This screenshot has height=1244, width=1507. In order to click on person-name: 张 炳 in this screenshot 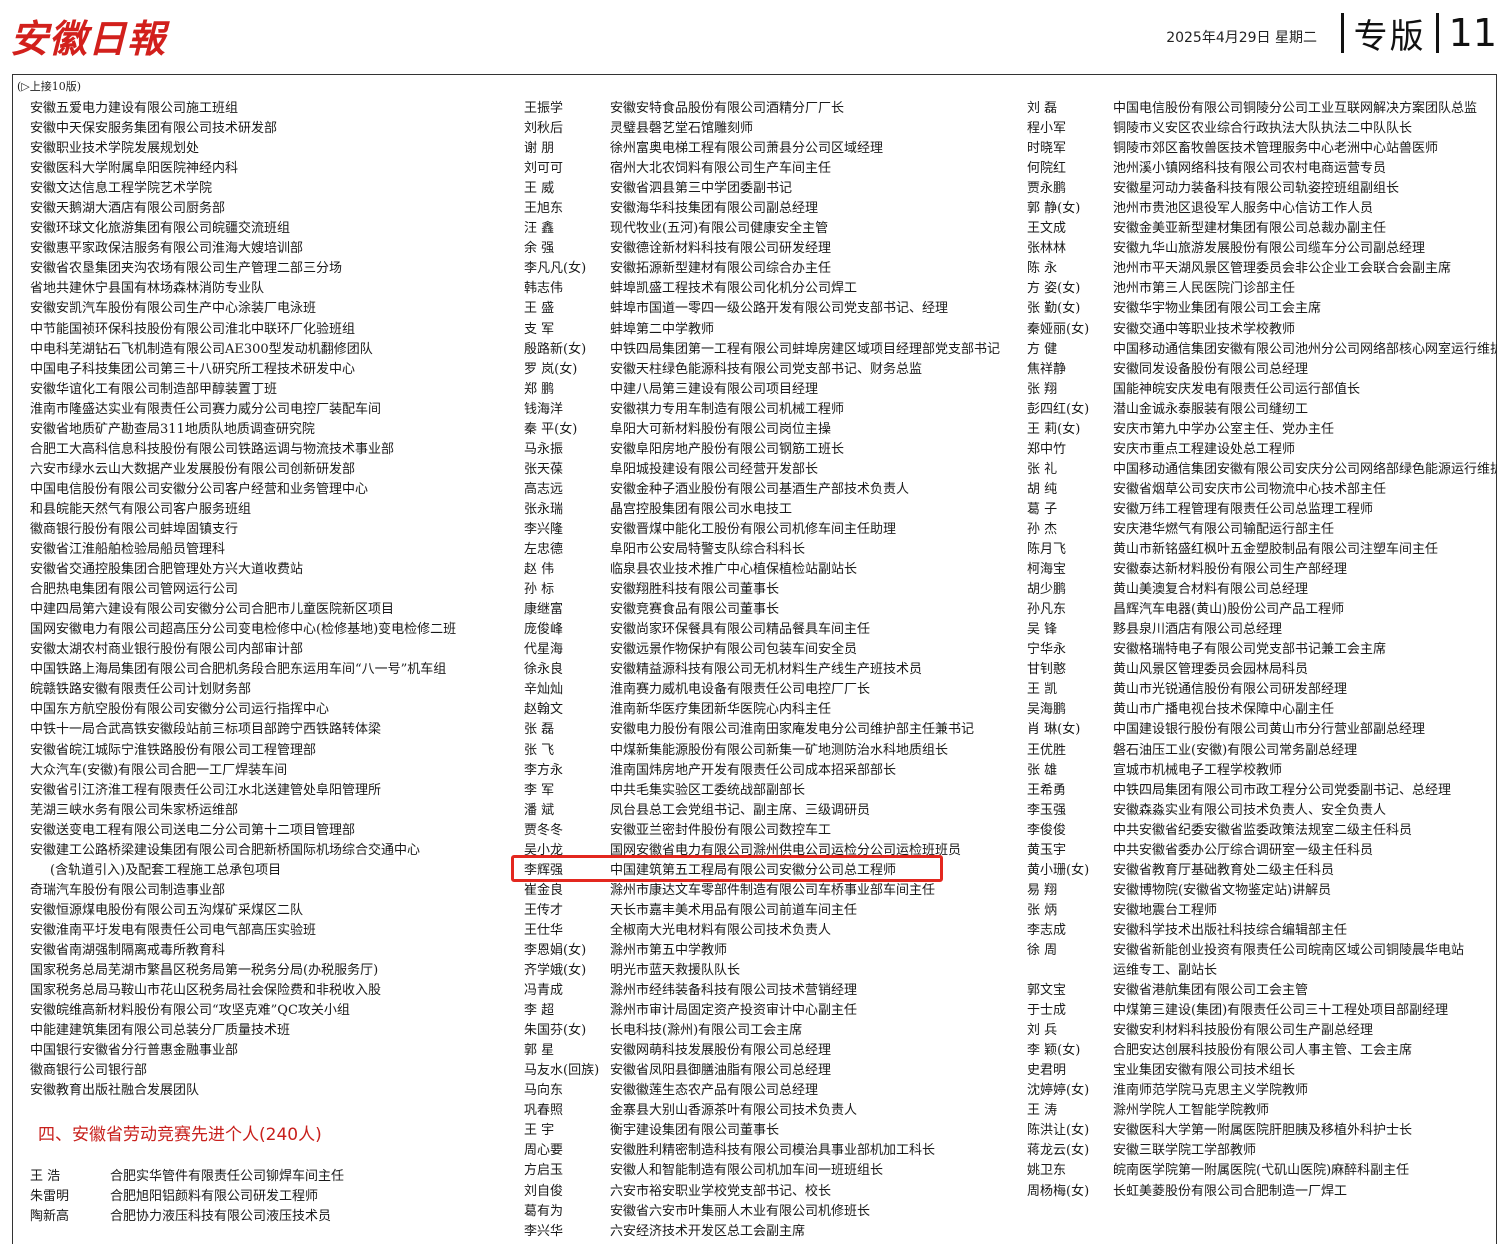, I will do `click(1042, 910)`.